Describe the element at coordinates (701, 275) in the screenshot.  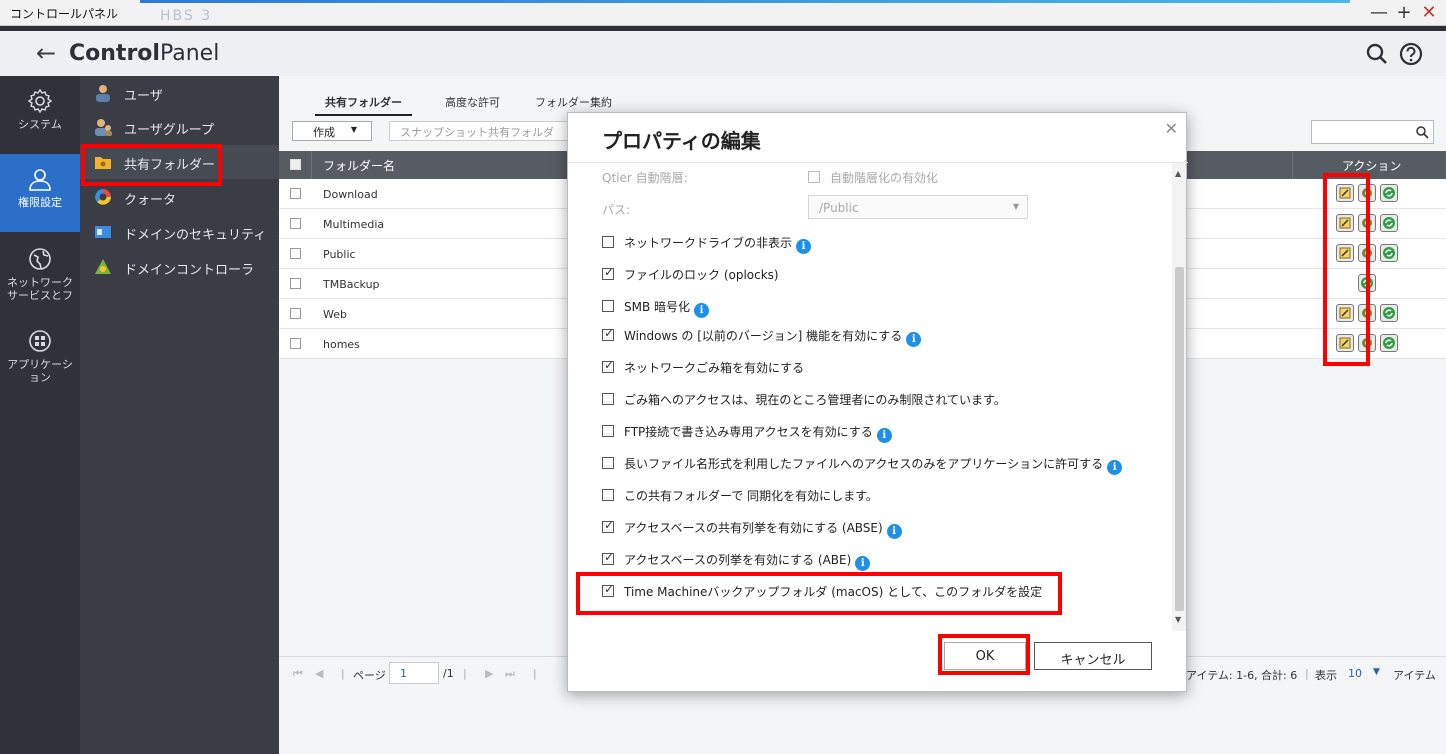
I see `option-text: ファイルのロック (oplocks)` at that location.